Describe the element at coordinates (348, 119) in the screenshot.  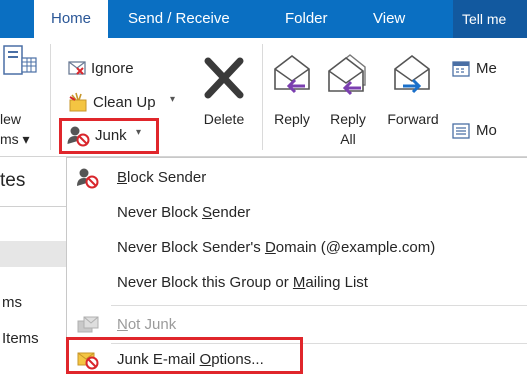
I see `reply-all-label-1: Reply` at that location.